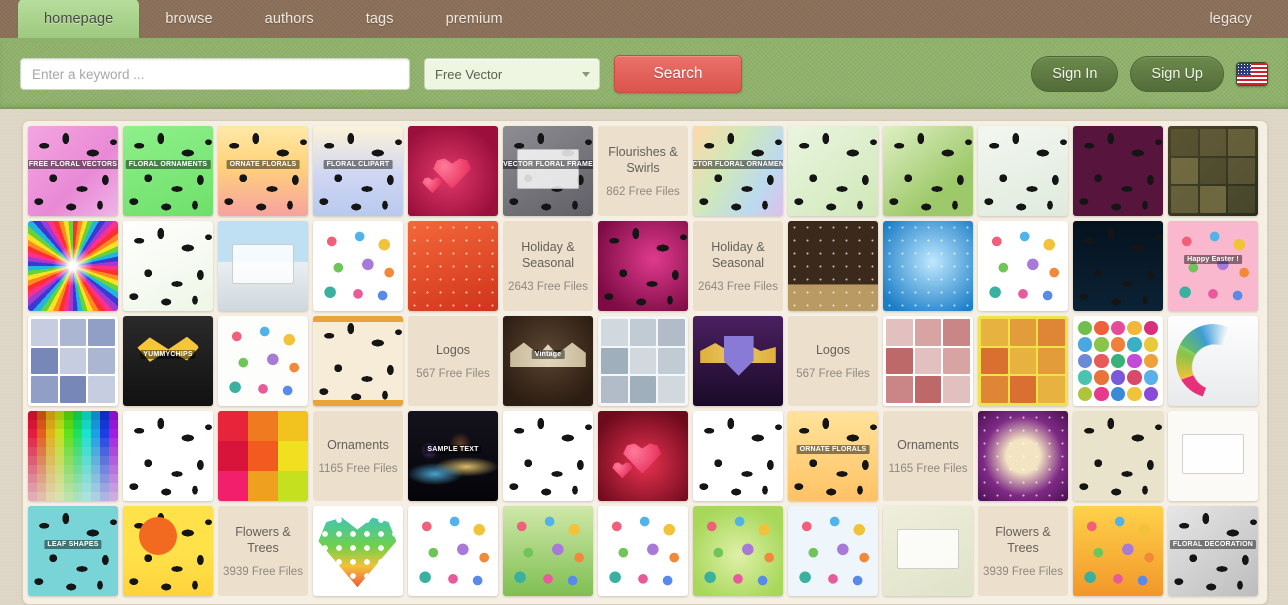  Describe the element at coordinates (168, 551) in the screenshot. I see `thumbnail-sunset-tree-silhouette` at that location.